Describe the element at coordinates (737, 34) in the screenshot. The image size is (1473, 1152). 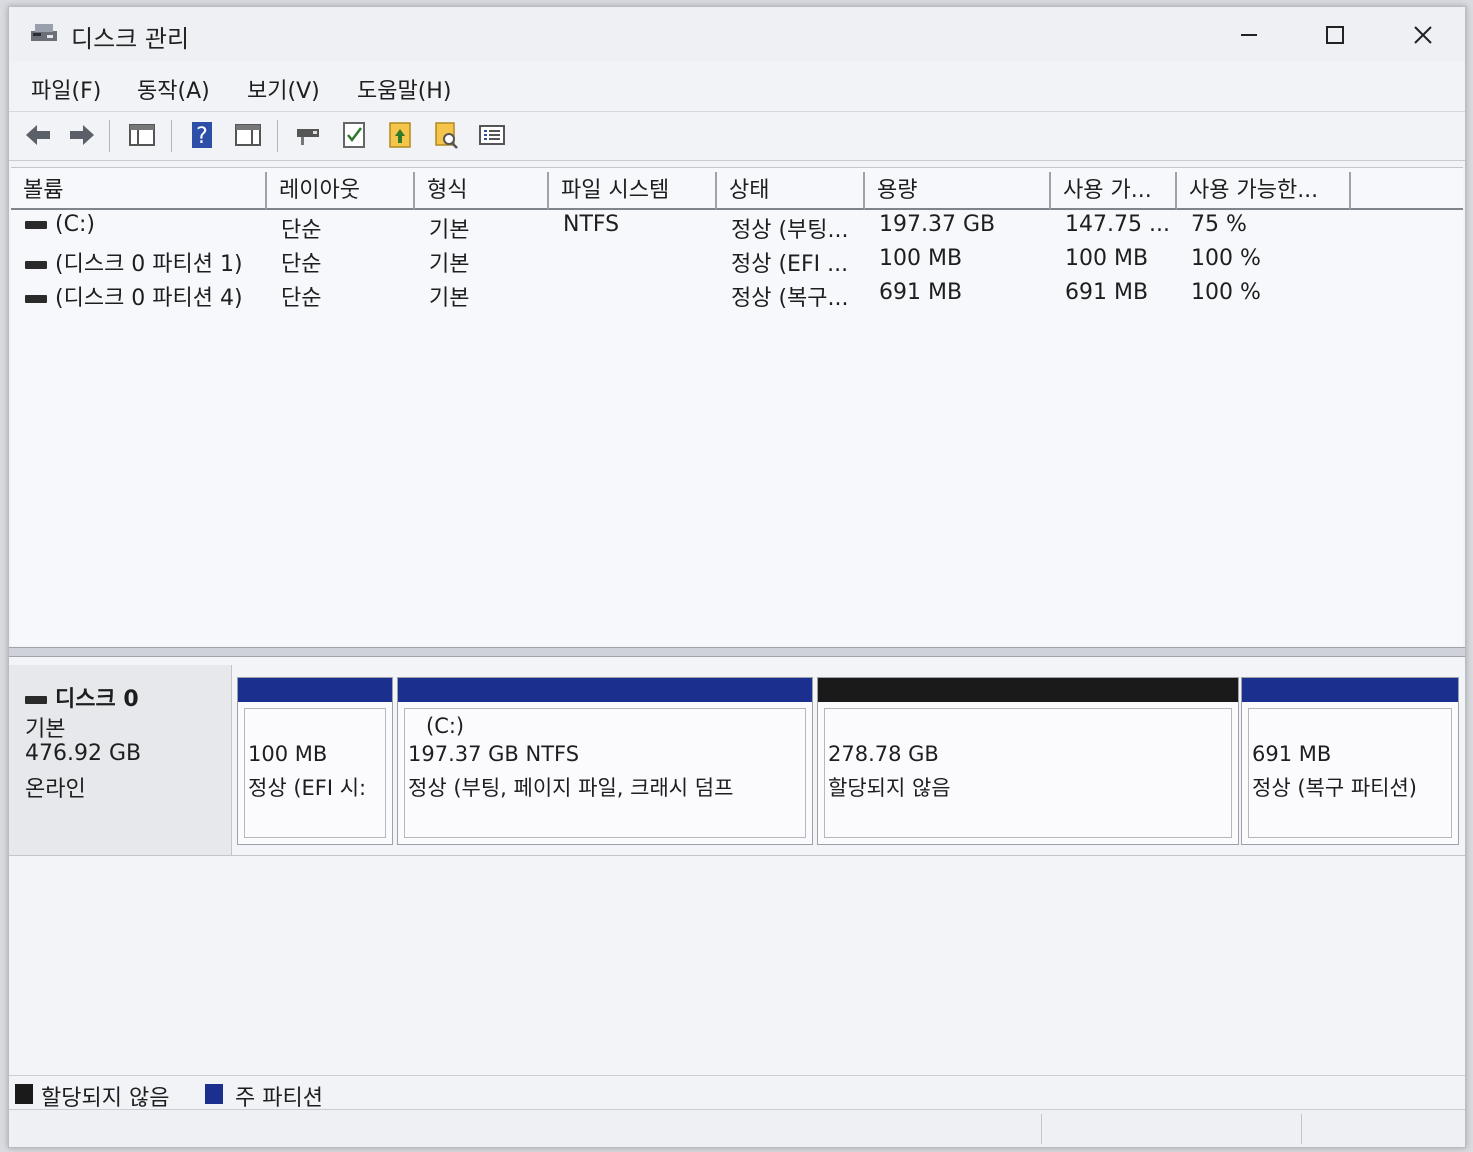
I see `title-bar: 디스크 관리` at that location.